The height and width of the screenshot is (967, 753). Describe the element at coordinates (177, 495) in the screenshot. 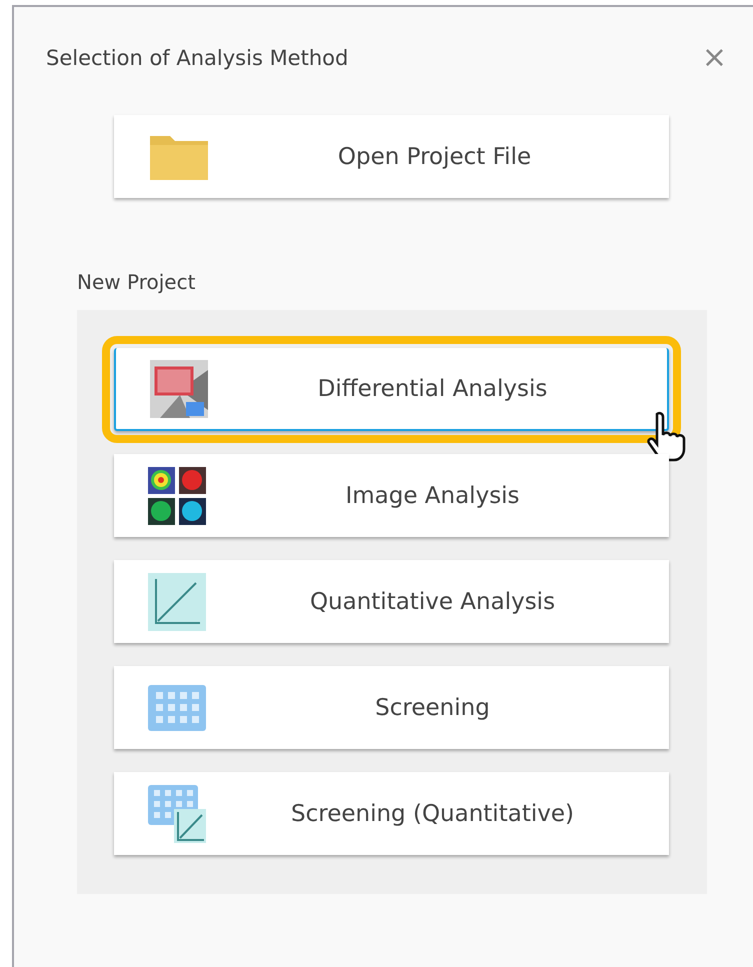

I see `heatmap-grid-icon` at that location.